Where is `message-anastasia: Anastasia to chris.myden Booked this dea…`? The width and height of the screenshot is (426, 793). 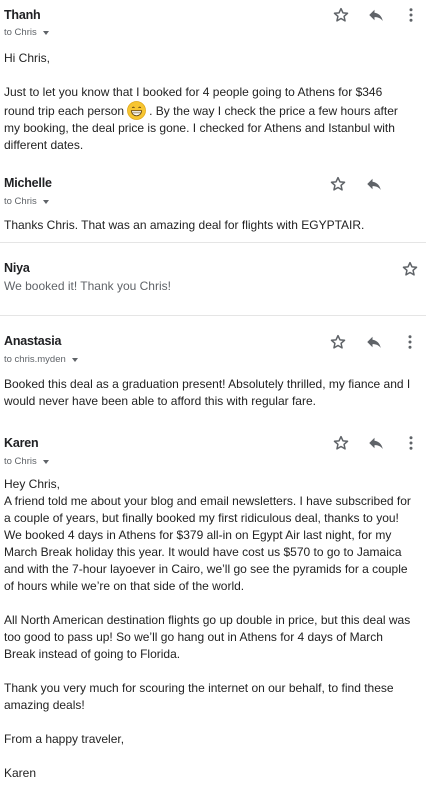 message-anastasia: Anastasia to chris.myden Booked this dea… is located at coordinates (213, 368).